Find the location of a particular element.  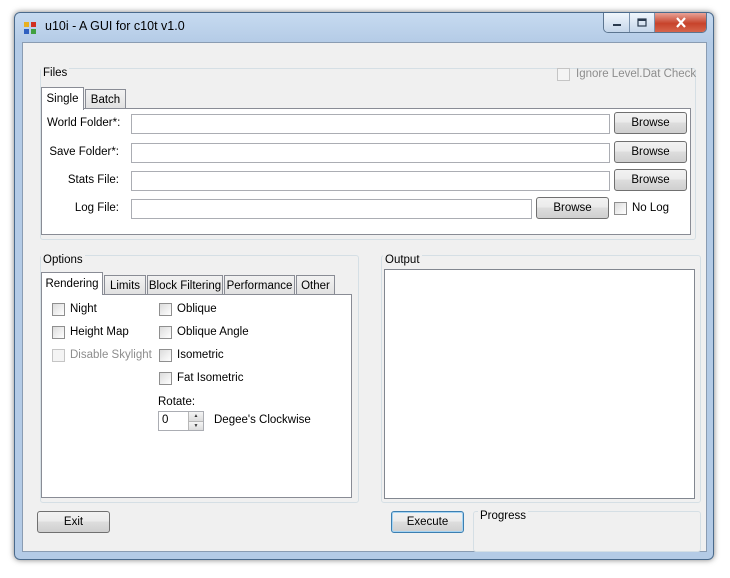

files-legend: Files is located at coordinates (55, 73).